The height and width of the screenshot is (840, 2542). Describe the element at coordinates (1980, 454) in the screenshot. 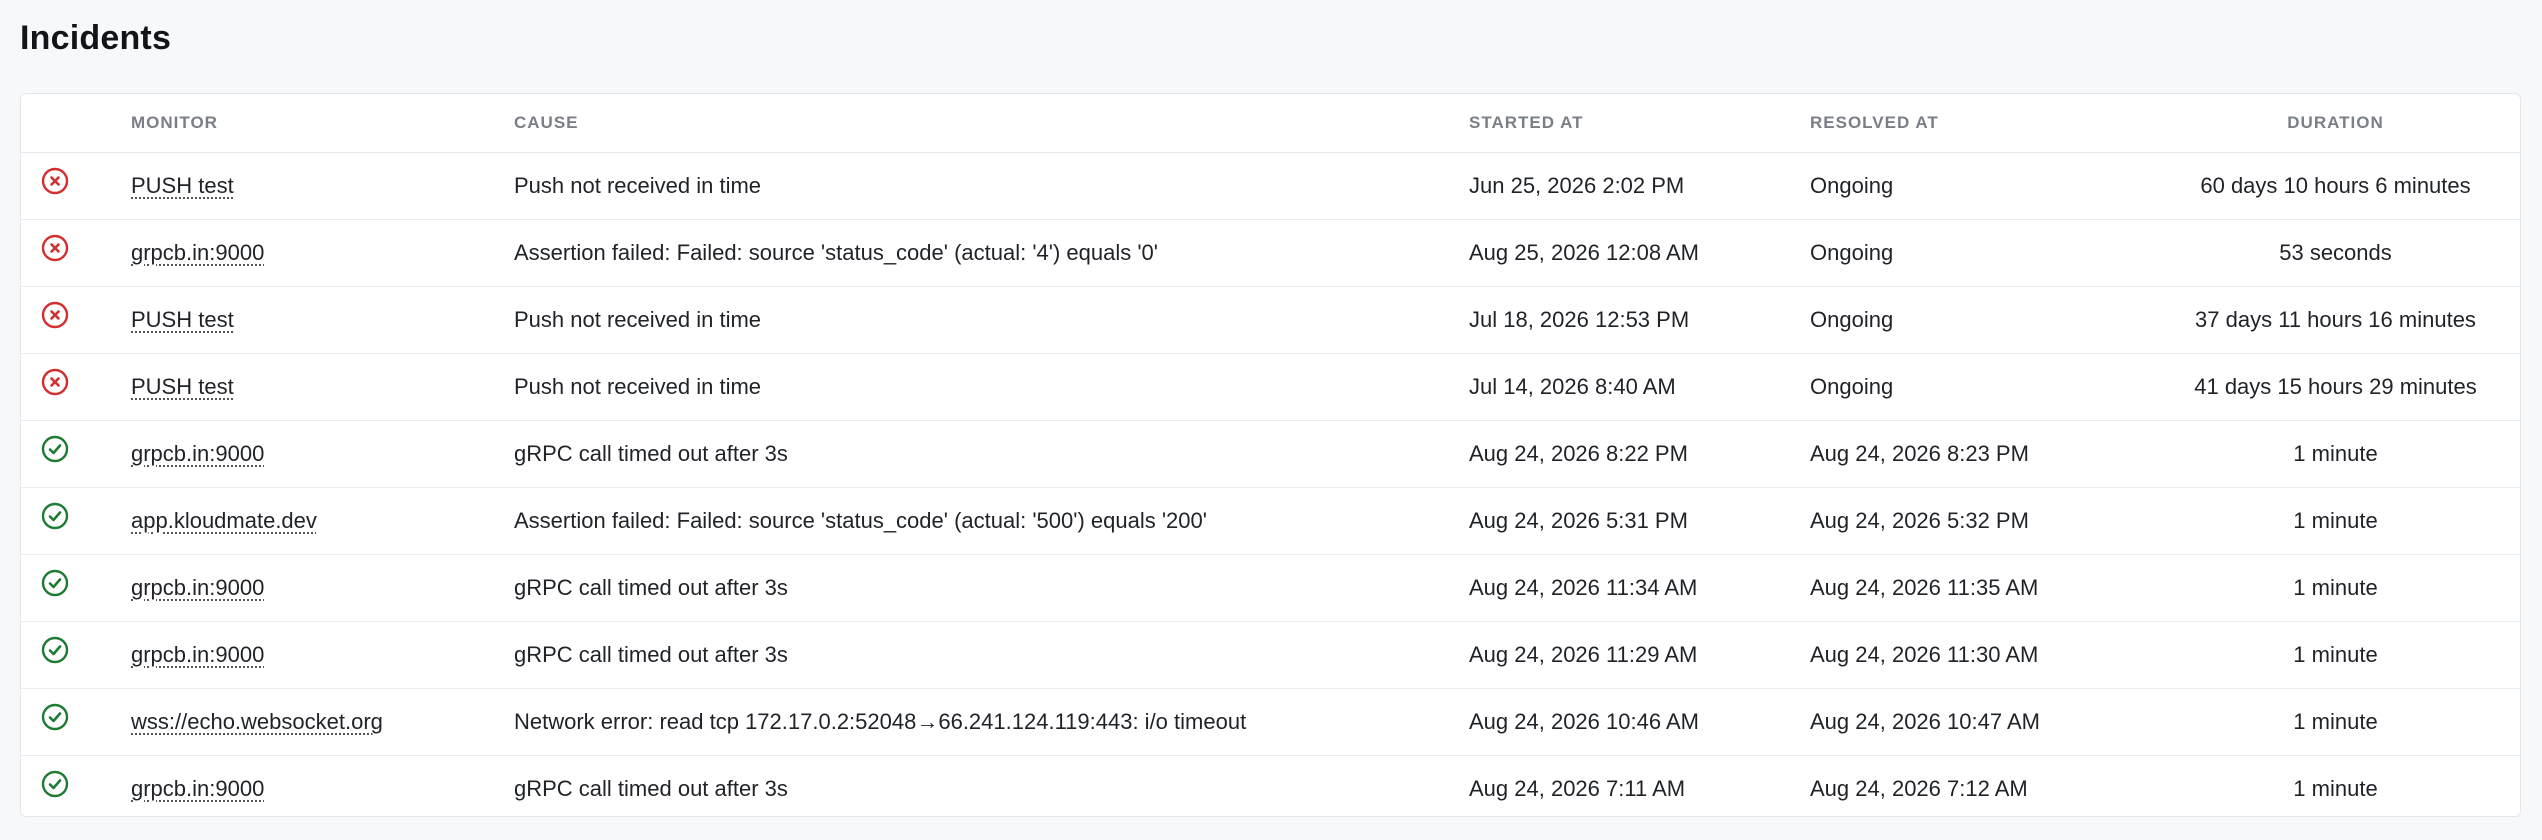

I see `resolved-at-cell: Aug 24, 2026 8:23 PM` at that location.